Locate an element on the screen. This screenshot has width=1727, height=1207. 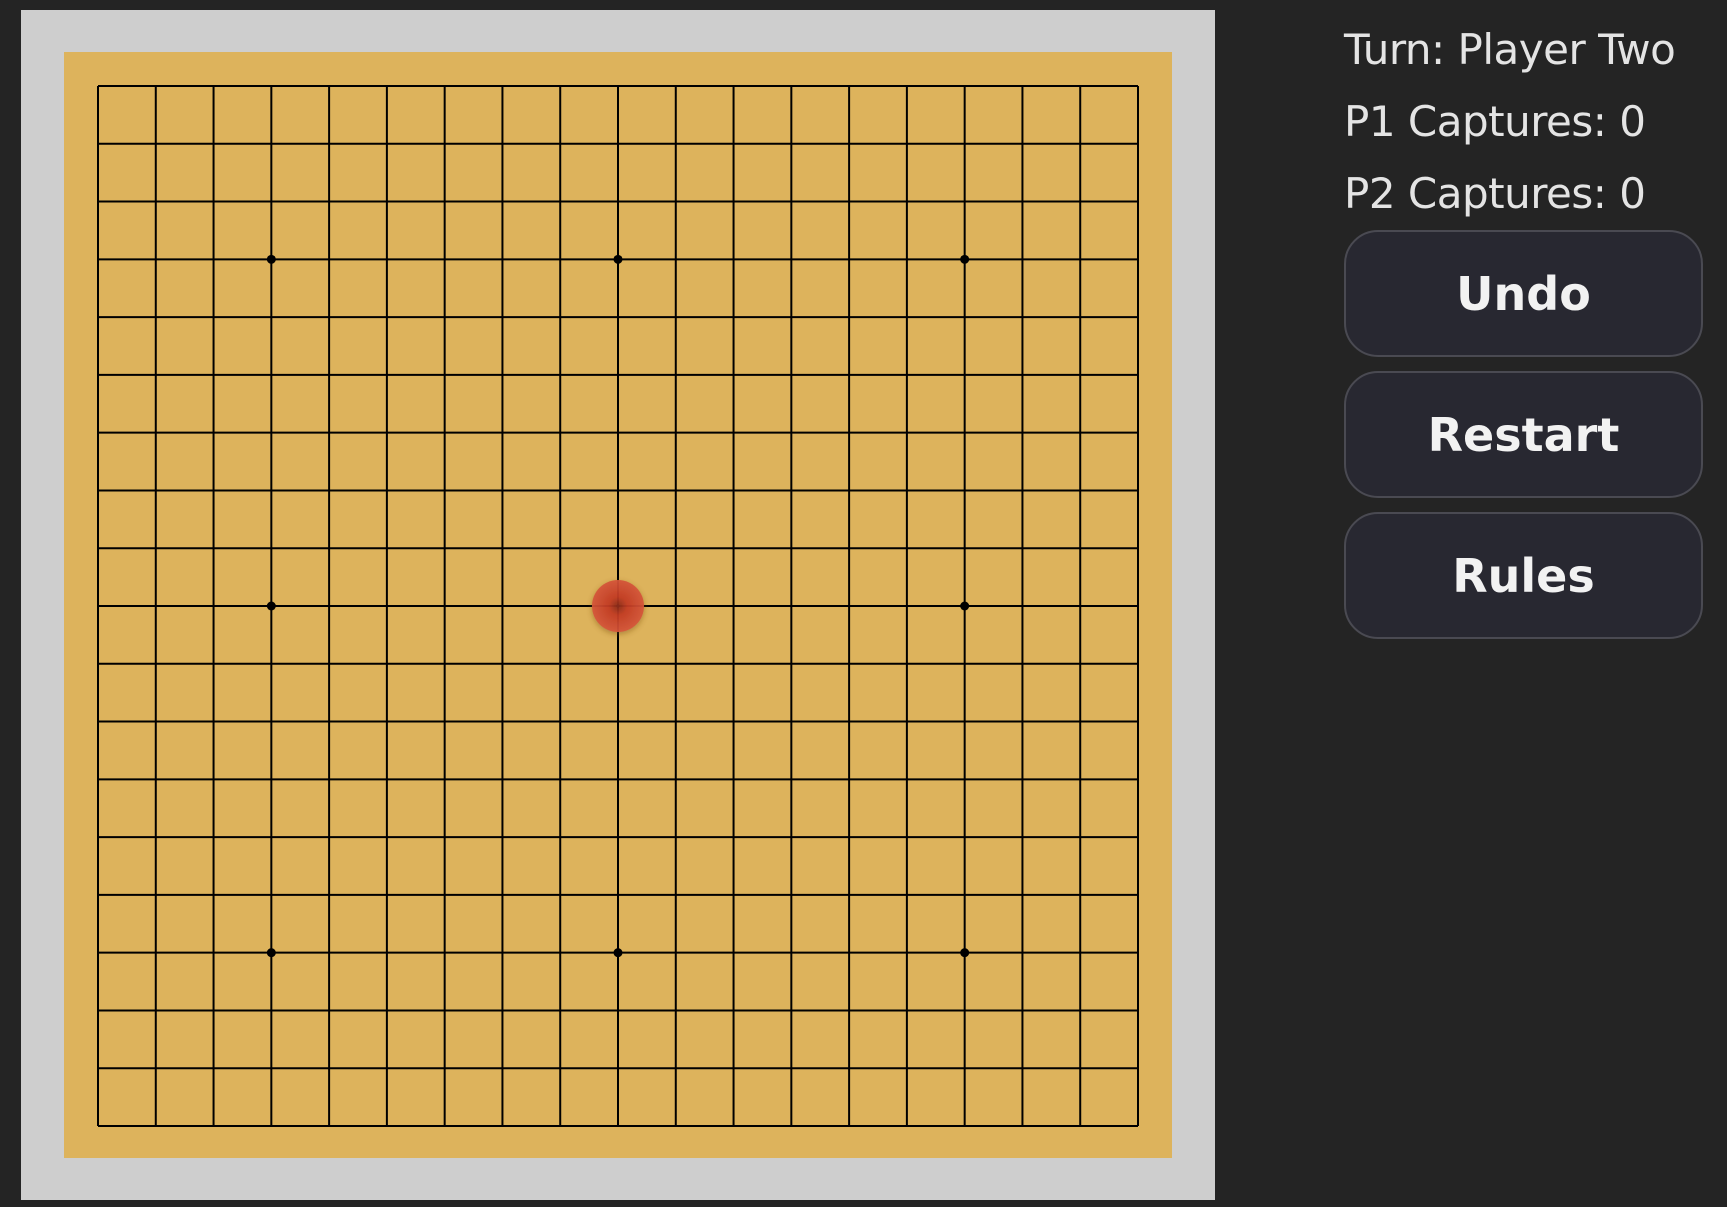
undo-button: Undo is located at coordinates (1523, 293).